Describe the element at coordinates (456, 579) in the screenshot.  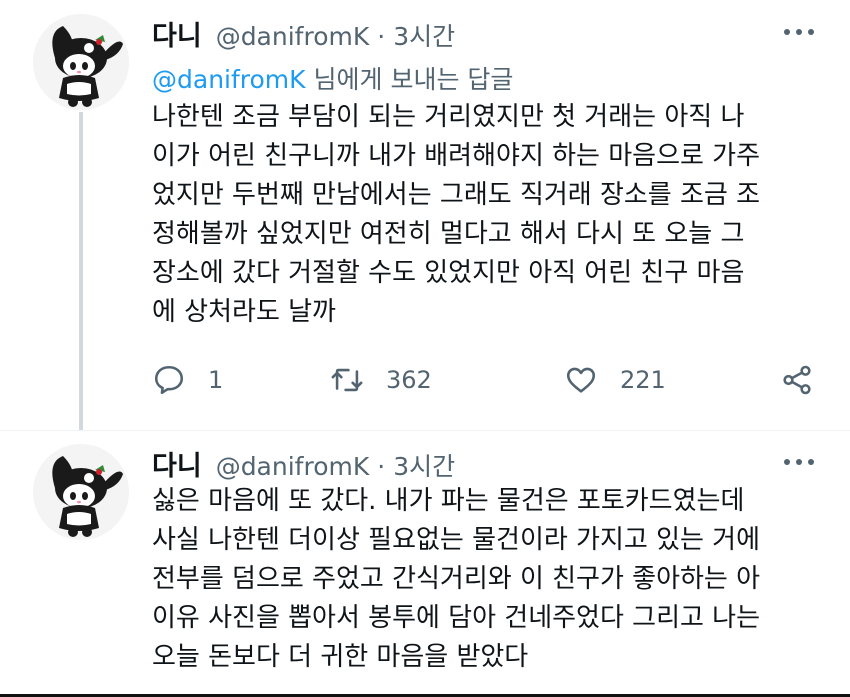
I see `text-line: 전부를 덤으로 주었고 간식거리와 이 친구가 좋아하는 아` at that location.